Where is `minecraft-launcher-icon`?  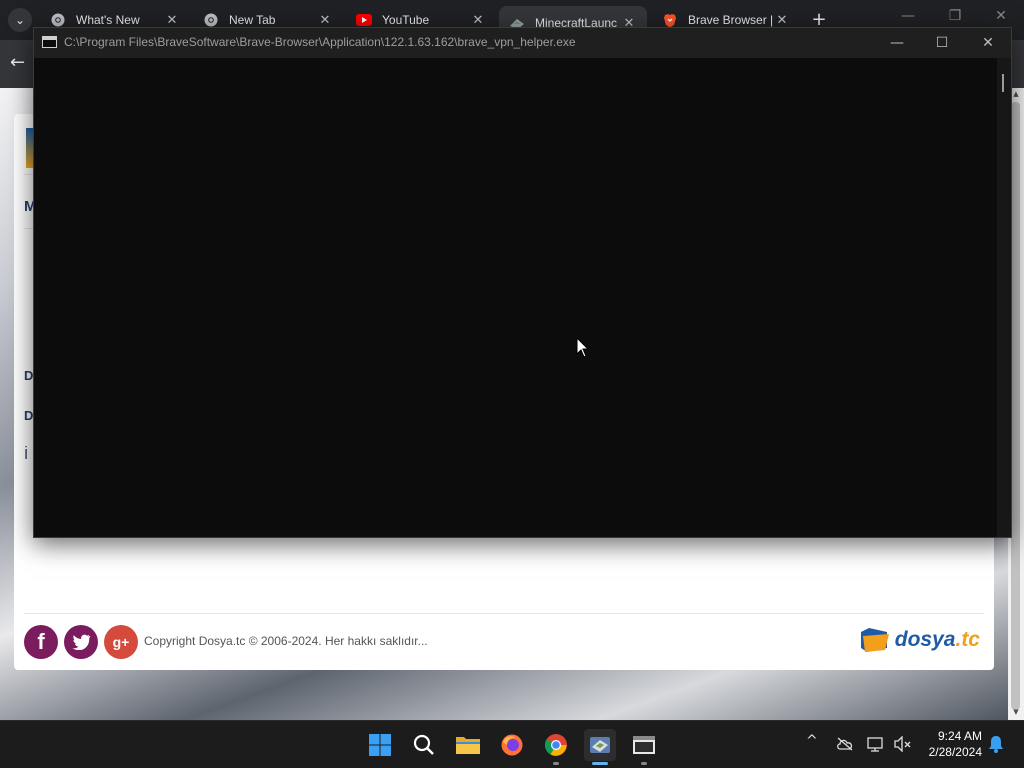
minecraft-launcher-icon is located at coordinates (600, 745).